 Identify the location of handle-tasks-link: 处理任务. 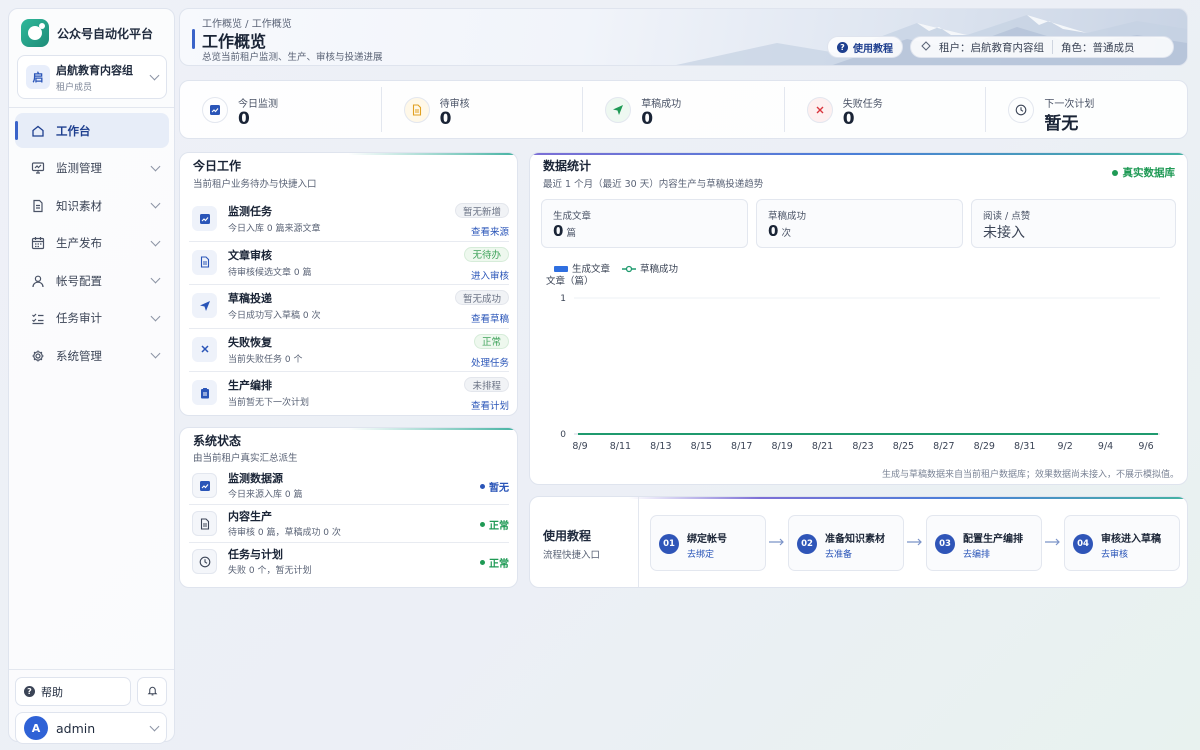
(490, 362).